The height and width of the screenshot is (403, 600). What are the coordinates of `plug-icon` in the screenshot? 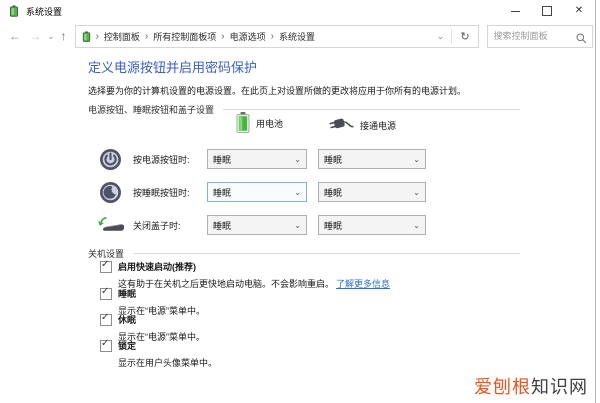 It's located at (341, 125).